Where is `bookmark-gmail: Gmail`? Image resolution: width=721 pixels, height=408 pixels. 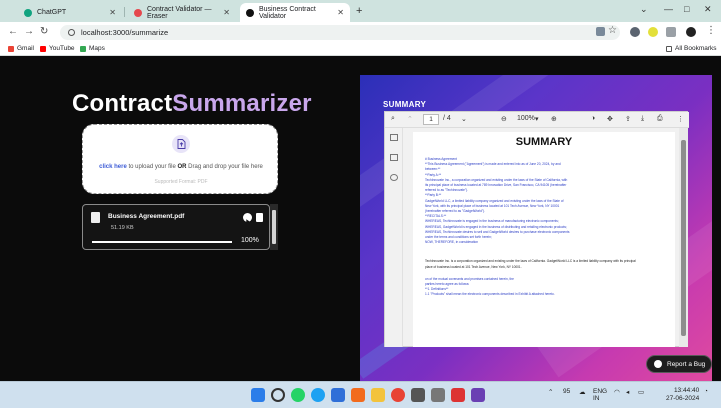
bookmark-gmail: Gmail is located at coordinates (21, 48).